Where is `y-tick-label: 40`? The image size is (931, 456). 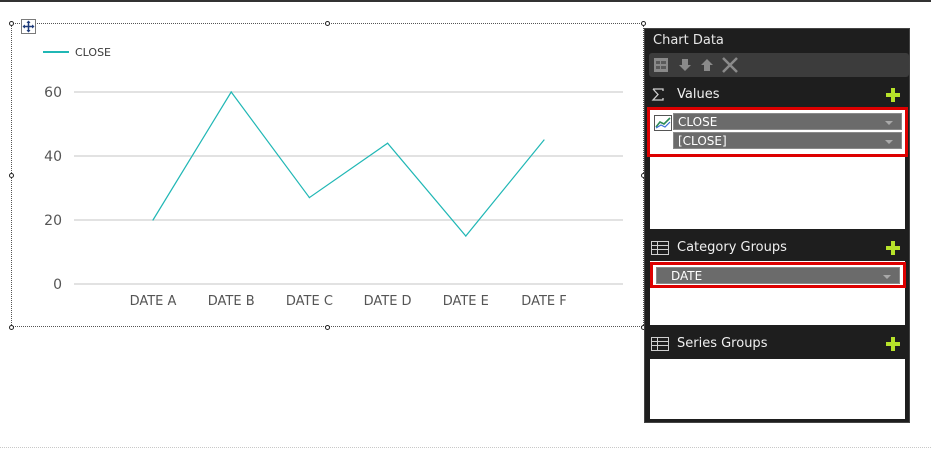 y-tick-label: 40 is located at coordinates (53, 157).